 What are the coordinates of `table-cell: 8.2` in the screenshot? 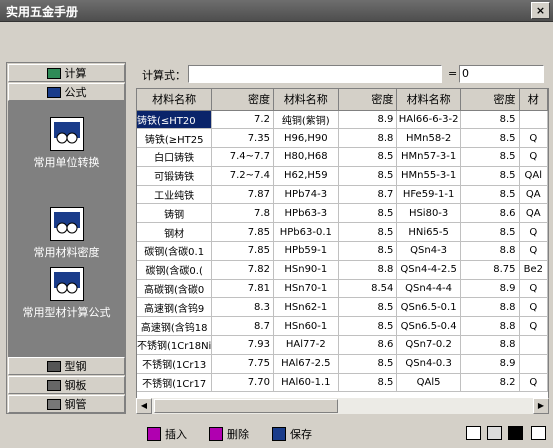 It's located at (490, 383).